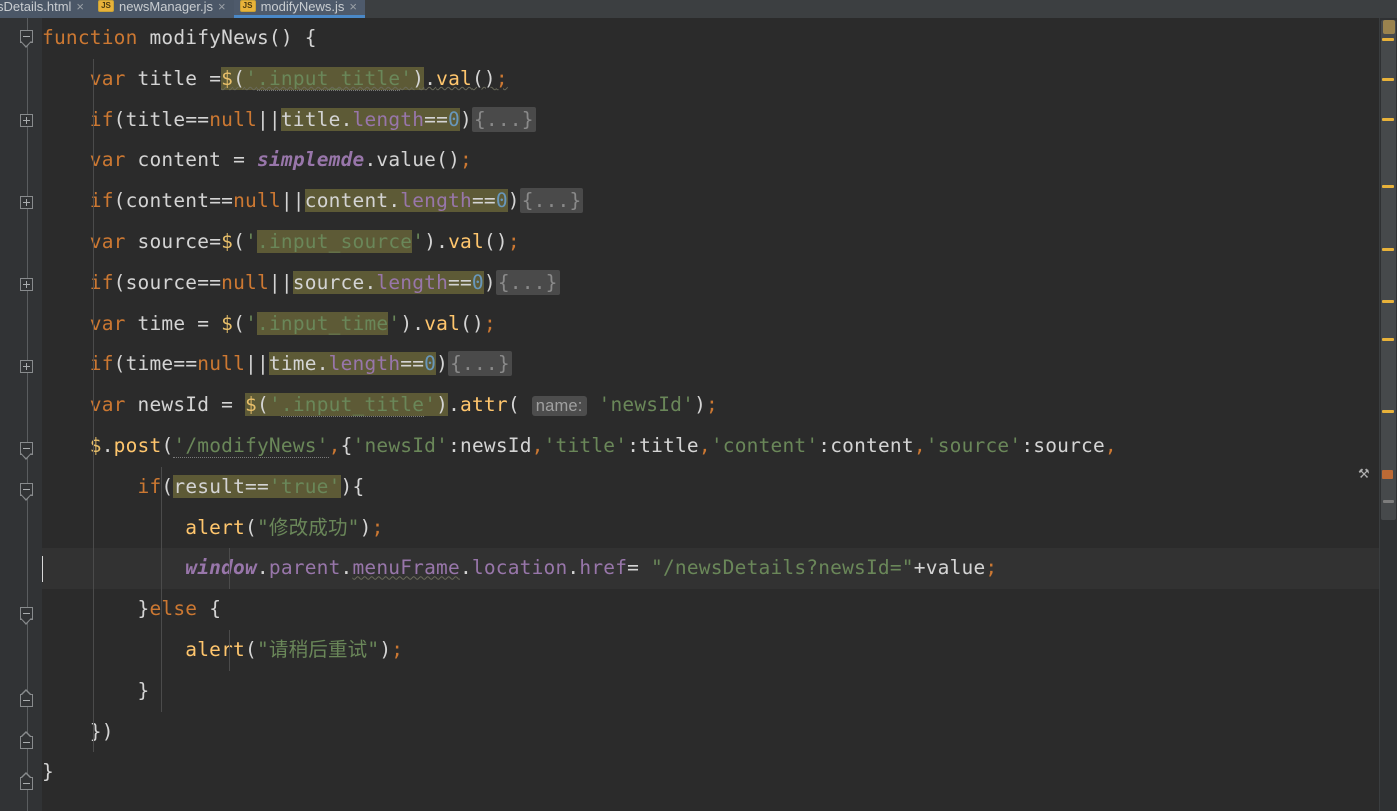 This screenshot has width=1397, height=811. Describe the element at coordinates (559, 406) in the screenshot. I see `inlay-hint-name: name:` at that location.